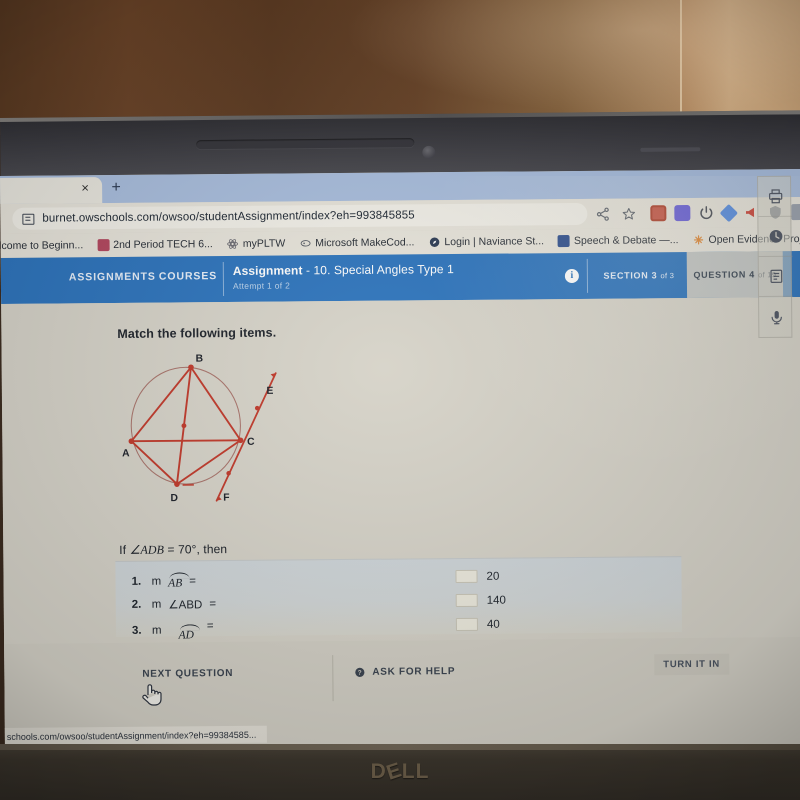 This screenshot has height=800, width=800. I want to click on naviance-icon, so click(434, 242).